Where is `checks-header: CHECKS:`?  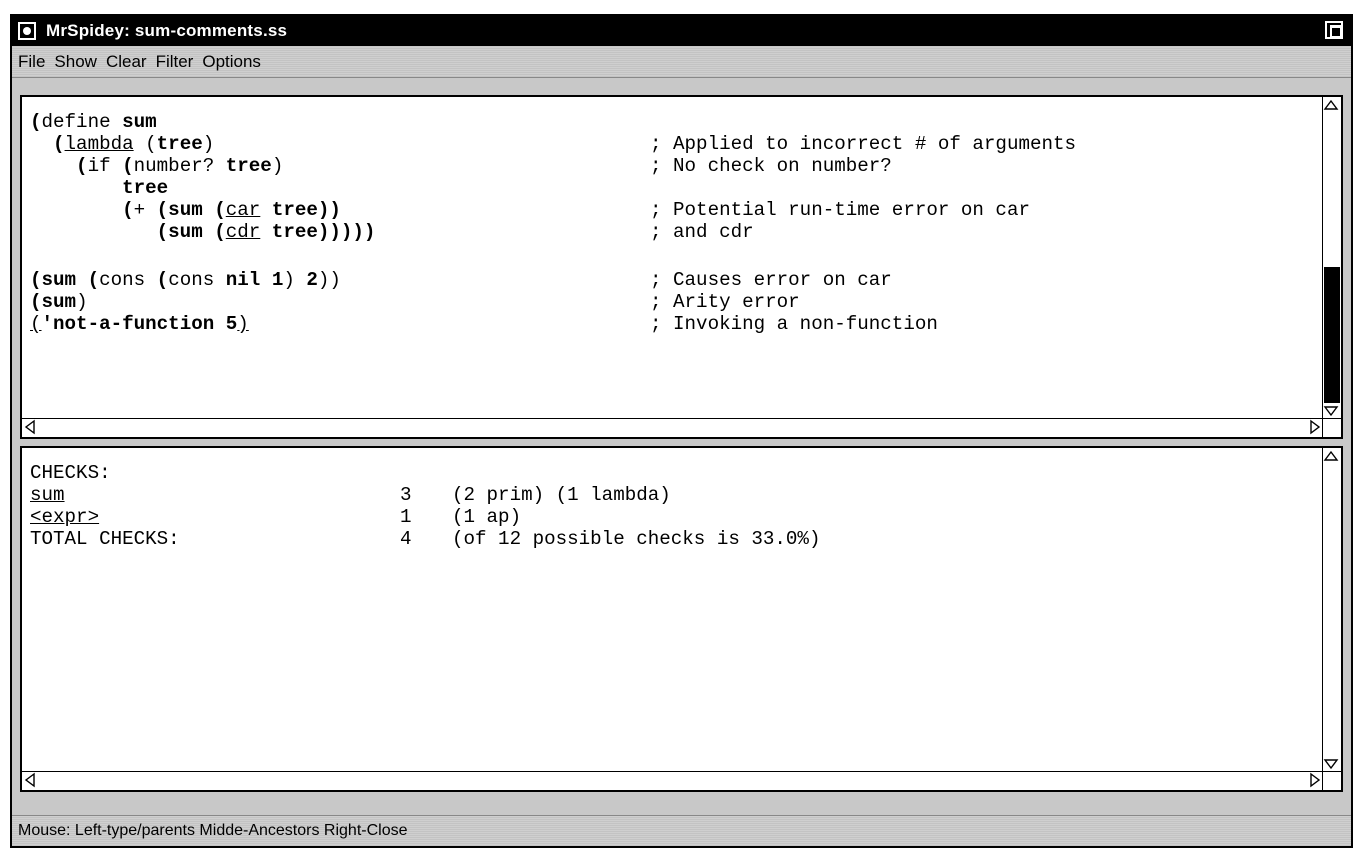 checks-header: CHECKS: is located at coordinates (70, 473).